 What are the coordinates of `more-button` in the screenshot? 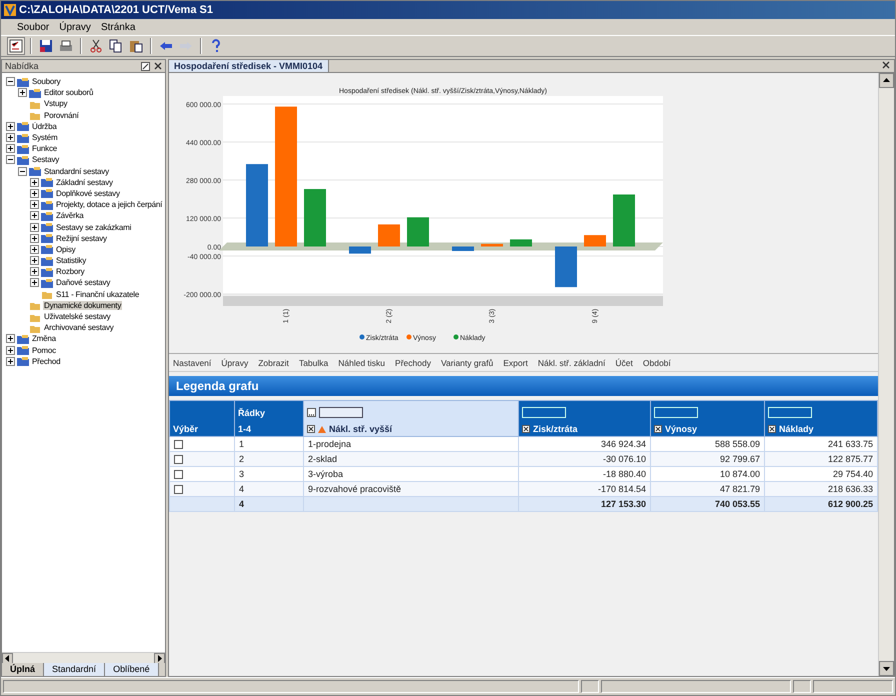 It's located at (311, 412).